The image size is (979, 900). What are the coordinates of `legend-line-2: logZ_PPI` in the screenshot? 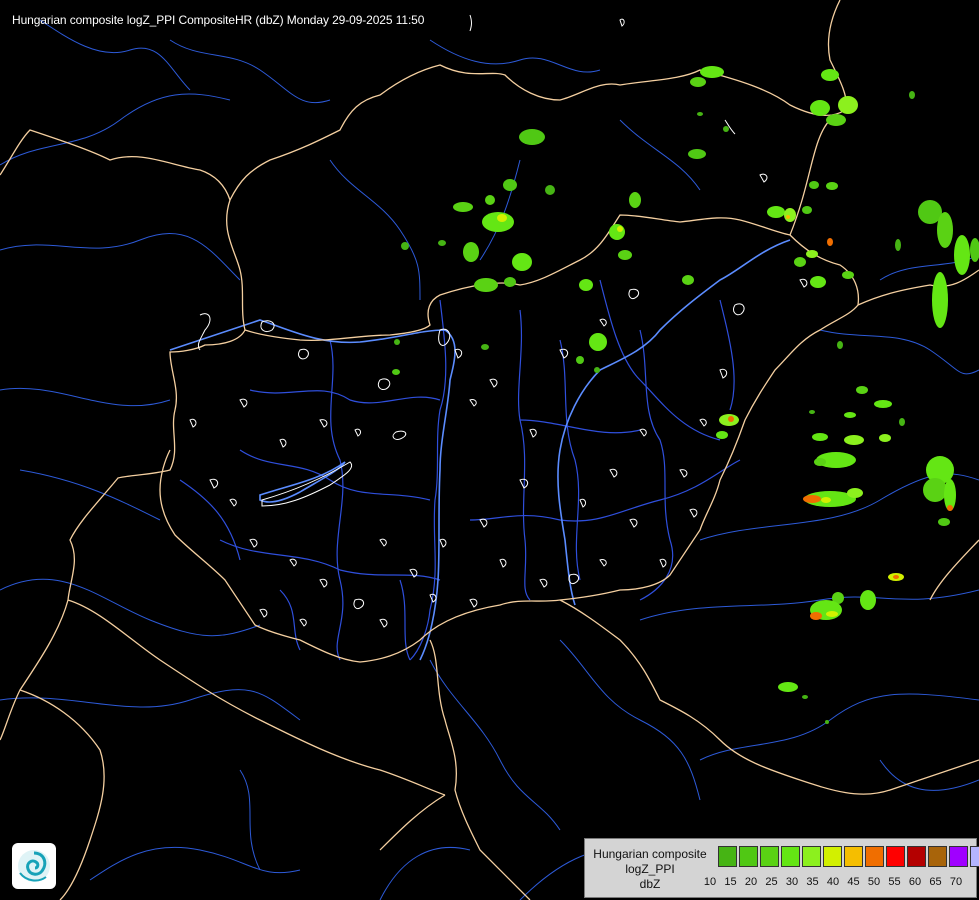 It's located at (650, 869).